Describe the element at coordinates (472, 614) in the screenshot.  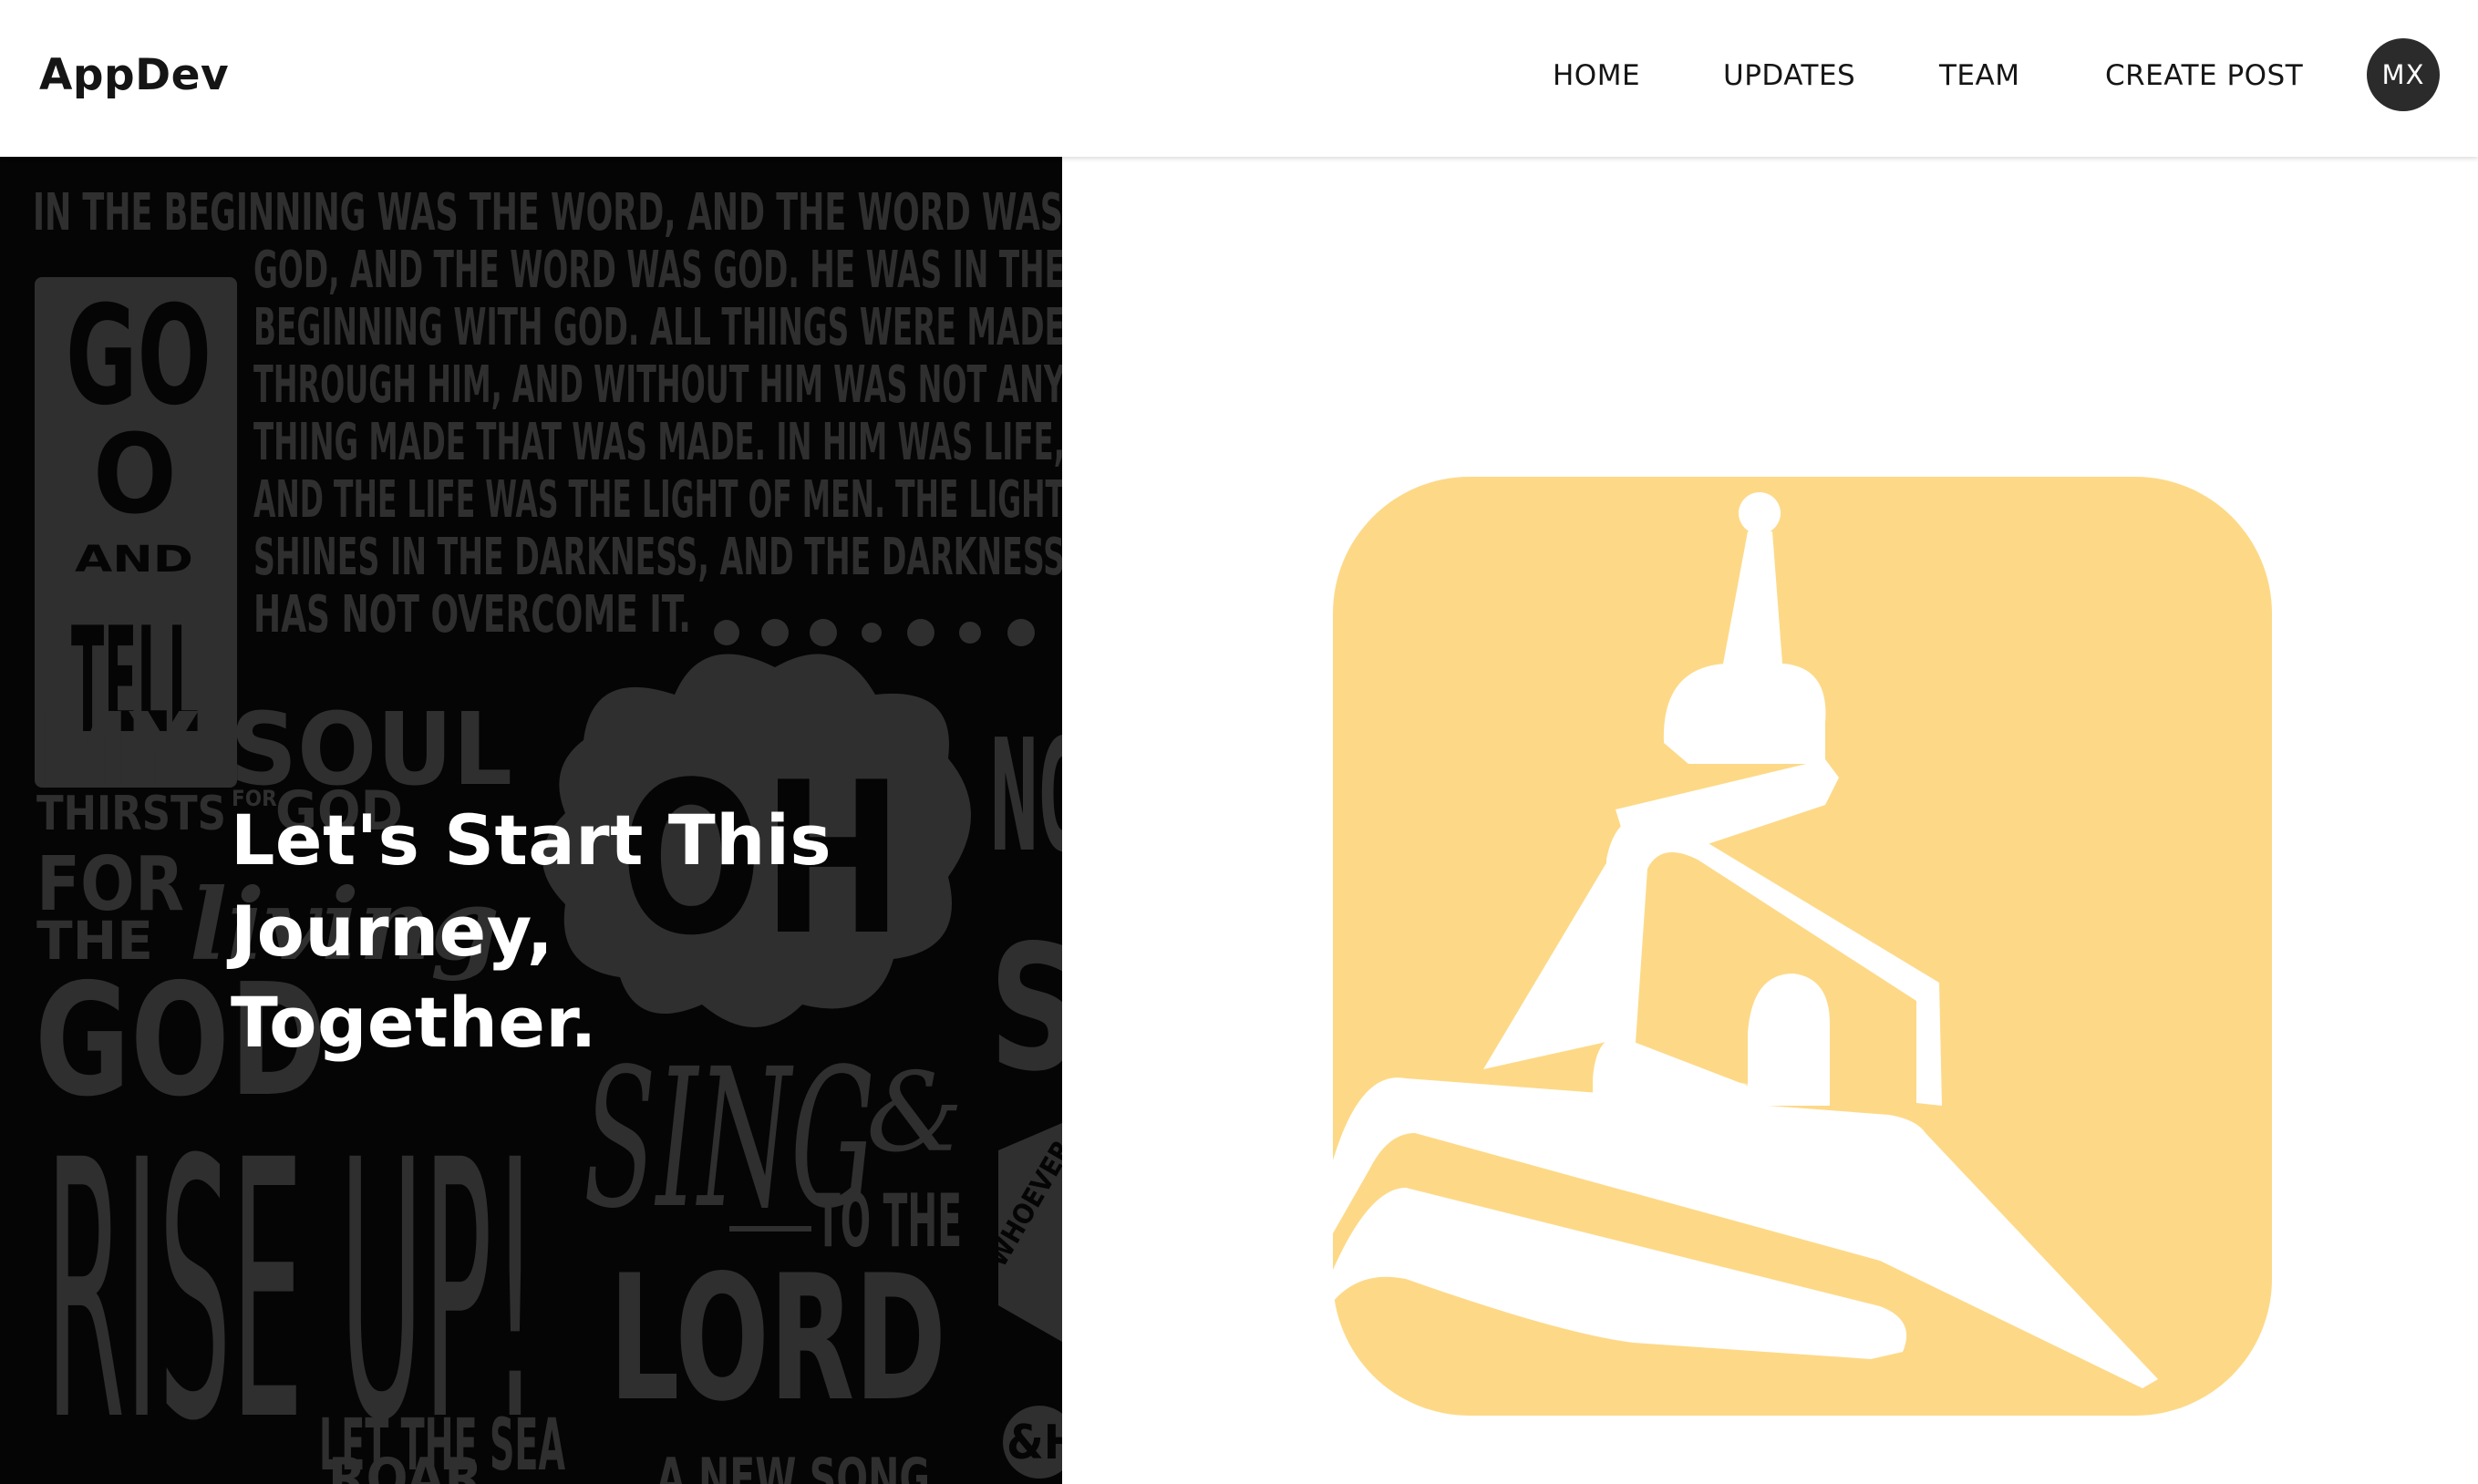
I see `verse-line: HAS NOT OVERCOME IT.` at that location.